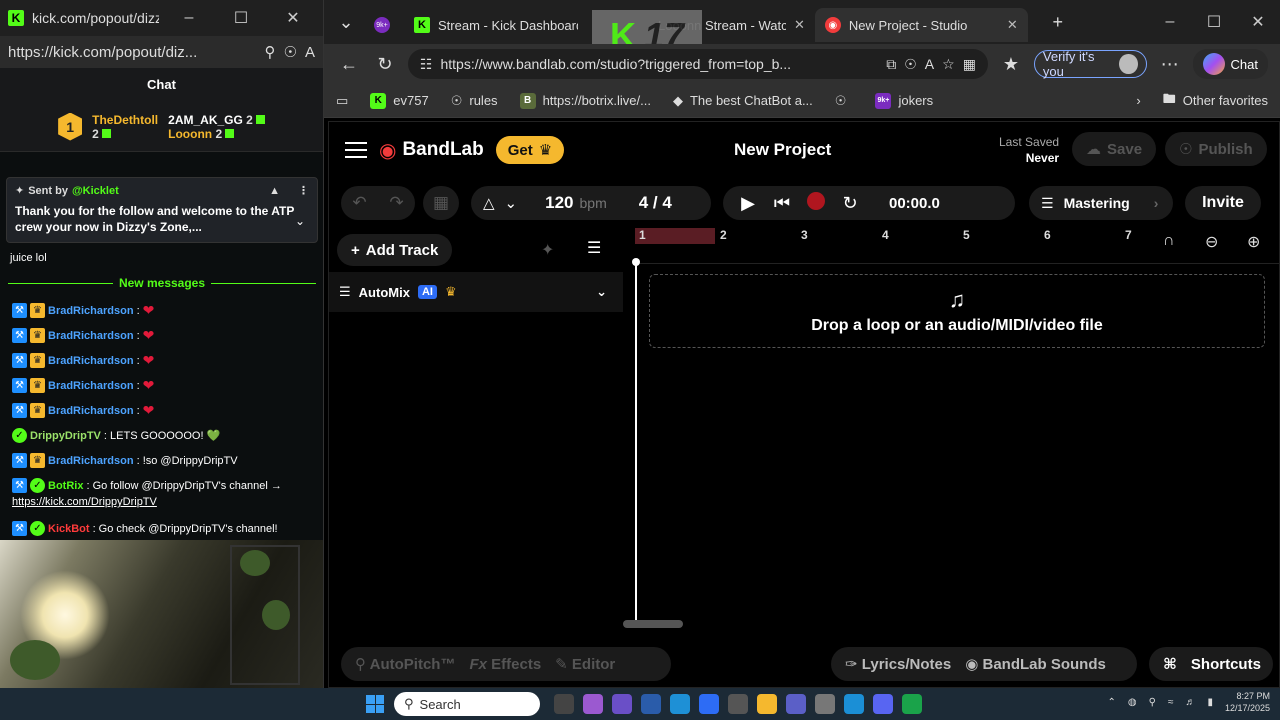 The height and width of the screenshot is (720, 1280). Describe the element at coordinates (303, 190) in the screenshot. I see `more-options-icon: ⋮` at that location.